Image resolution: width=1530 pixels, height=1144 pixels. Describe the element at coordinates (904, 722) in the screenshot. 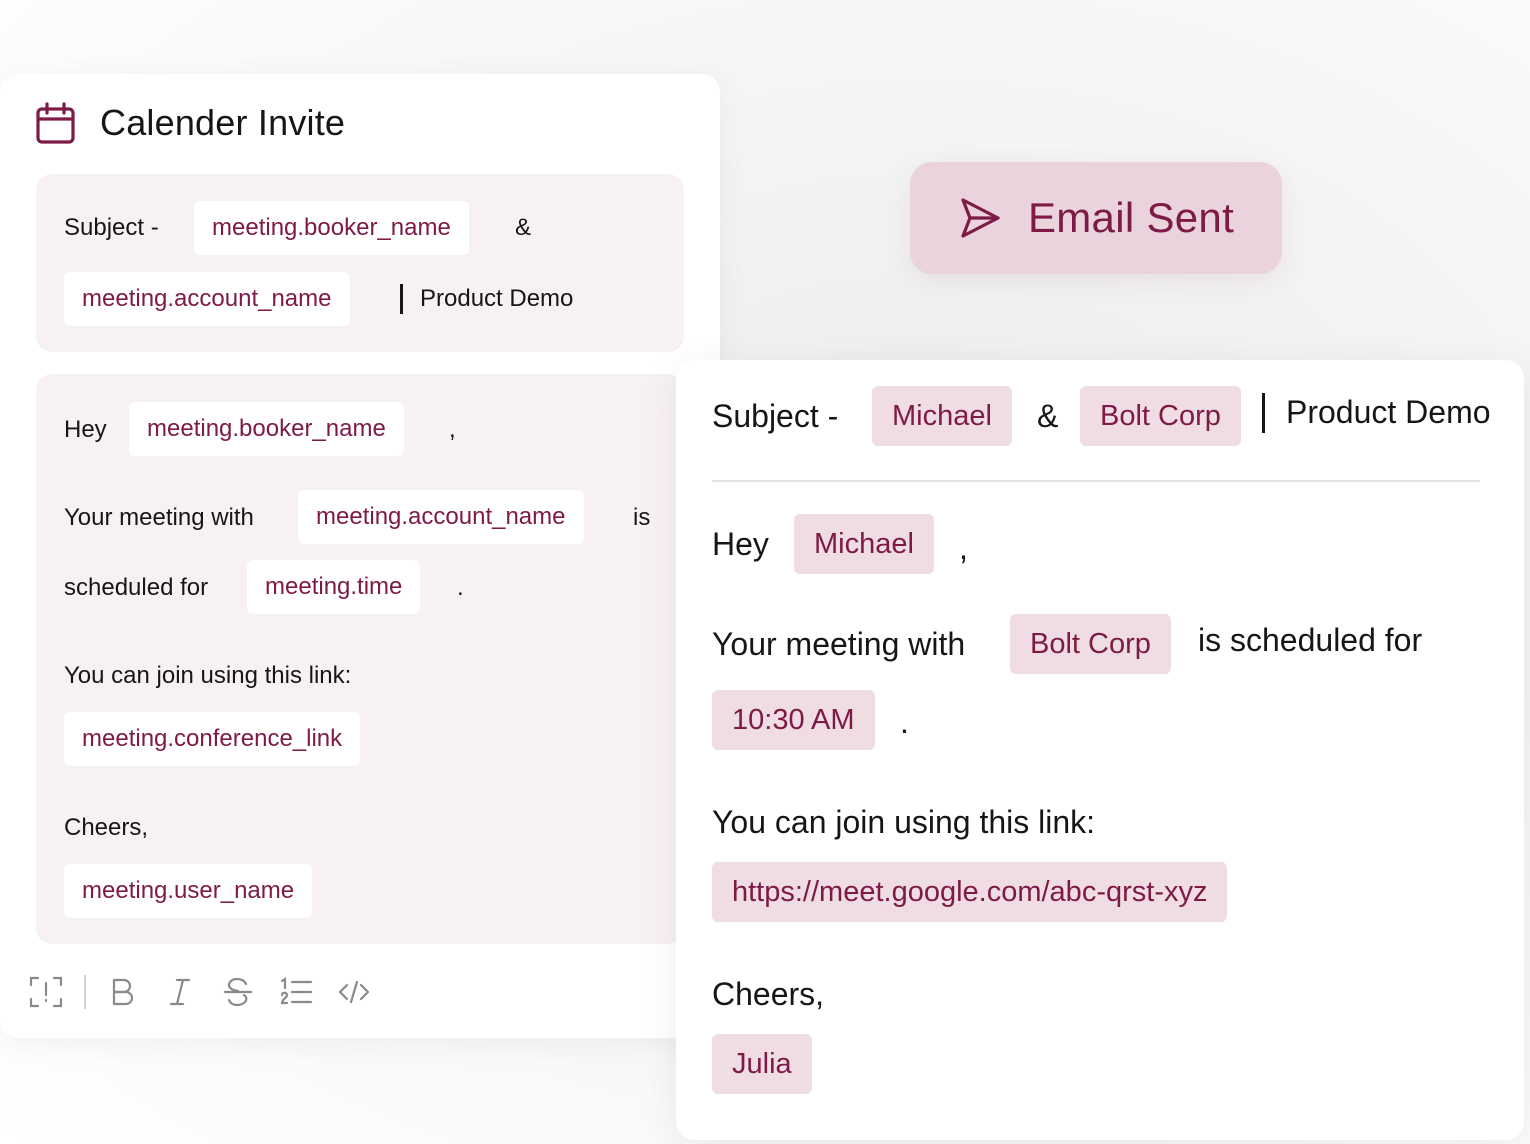

I see `preview-period: .` at that location.